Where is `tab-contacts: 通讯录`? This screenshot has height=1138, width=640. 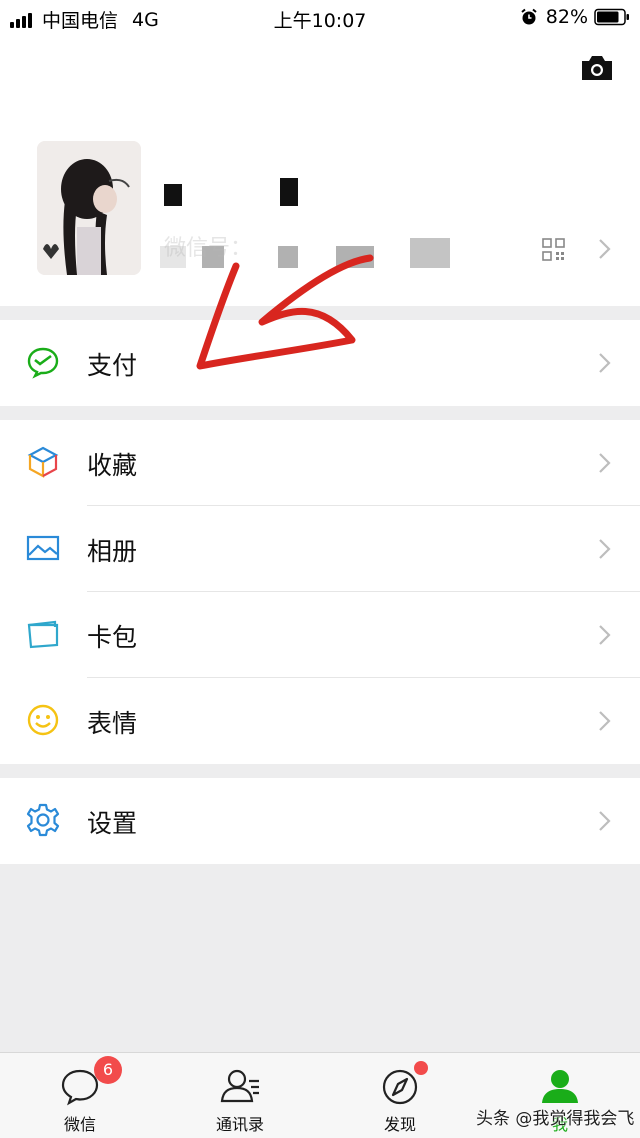 tab-contacts: 通讯录 is located at coordinates (240, 1095).